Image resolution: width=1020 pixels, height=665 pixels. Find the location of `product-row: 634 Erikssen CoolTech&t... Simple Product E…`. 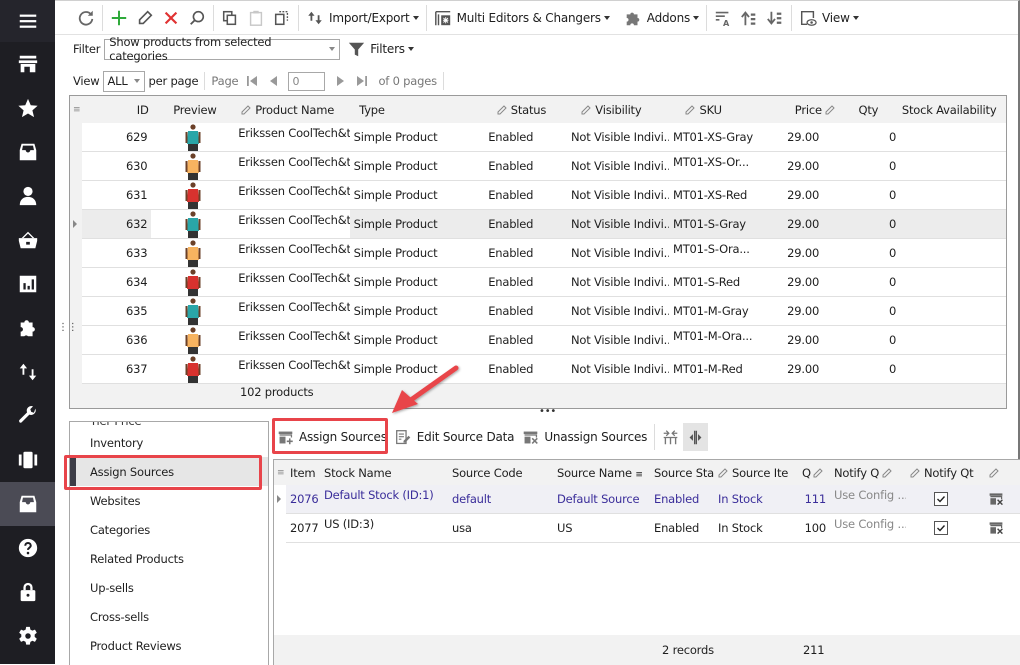

product-row: 634 Erikssen CoolTech&t... Simple Product E… is located at coordinates (544, 282).